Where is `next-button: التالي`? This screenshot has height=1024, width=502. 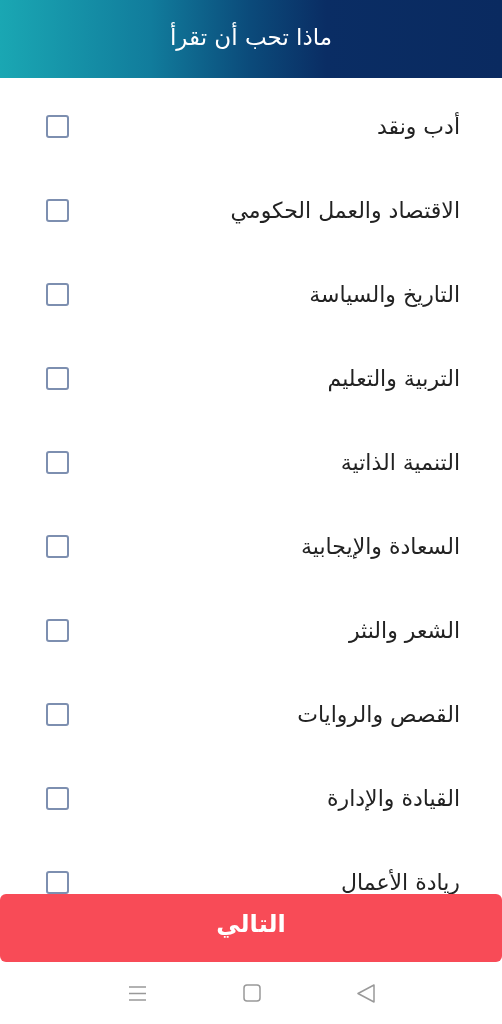
next-button: التالي is located at coordinates (251, 928).